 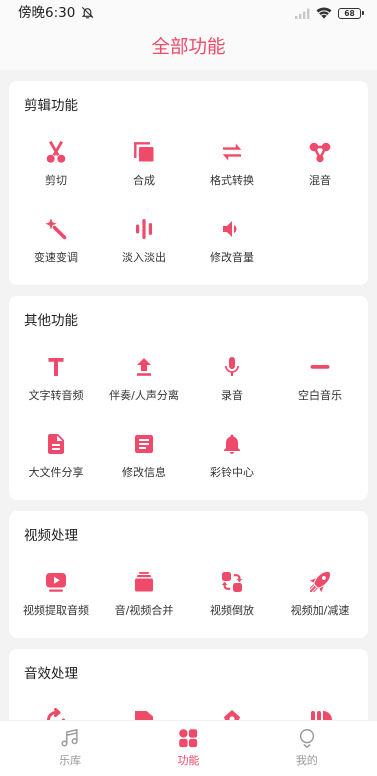 I want to click on feature-label: 空白音乐, so click(x=320, y=395).